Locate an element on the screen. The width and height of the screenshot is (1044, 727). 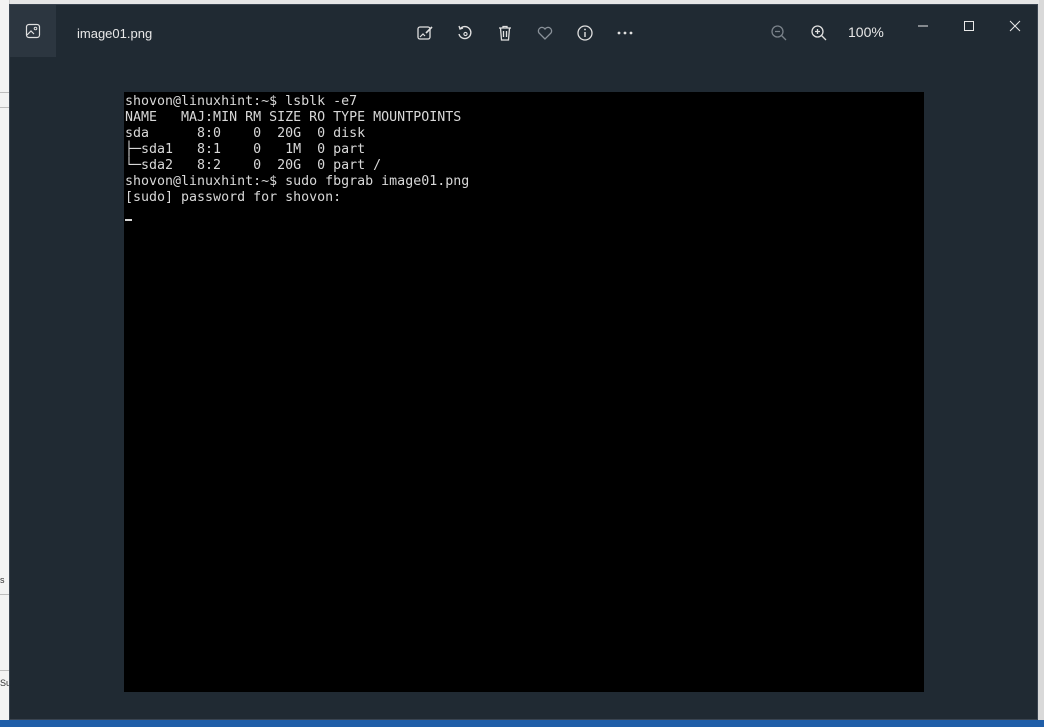
app-icon is located at coordinates (33, 31).